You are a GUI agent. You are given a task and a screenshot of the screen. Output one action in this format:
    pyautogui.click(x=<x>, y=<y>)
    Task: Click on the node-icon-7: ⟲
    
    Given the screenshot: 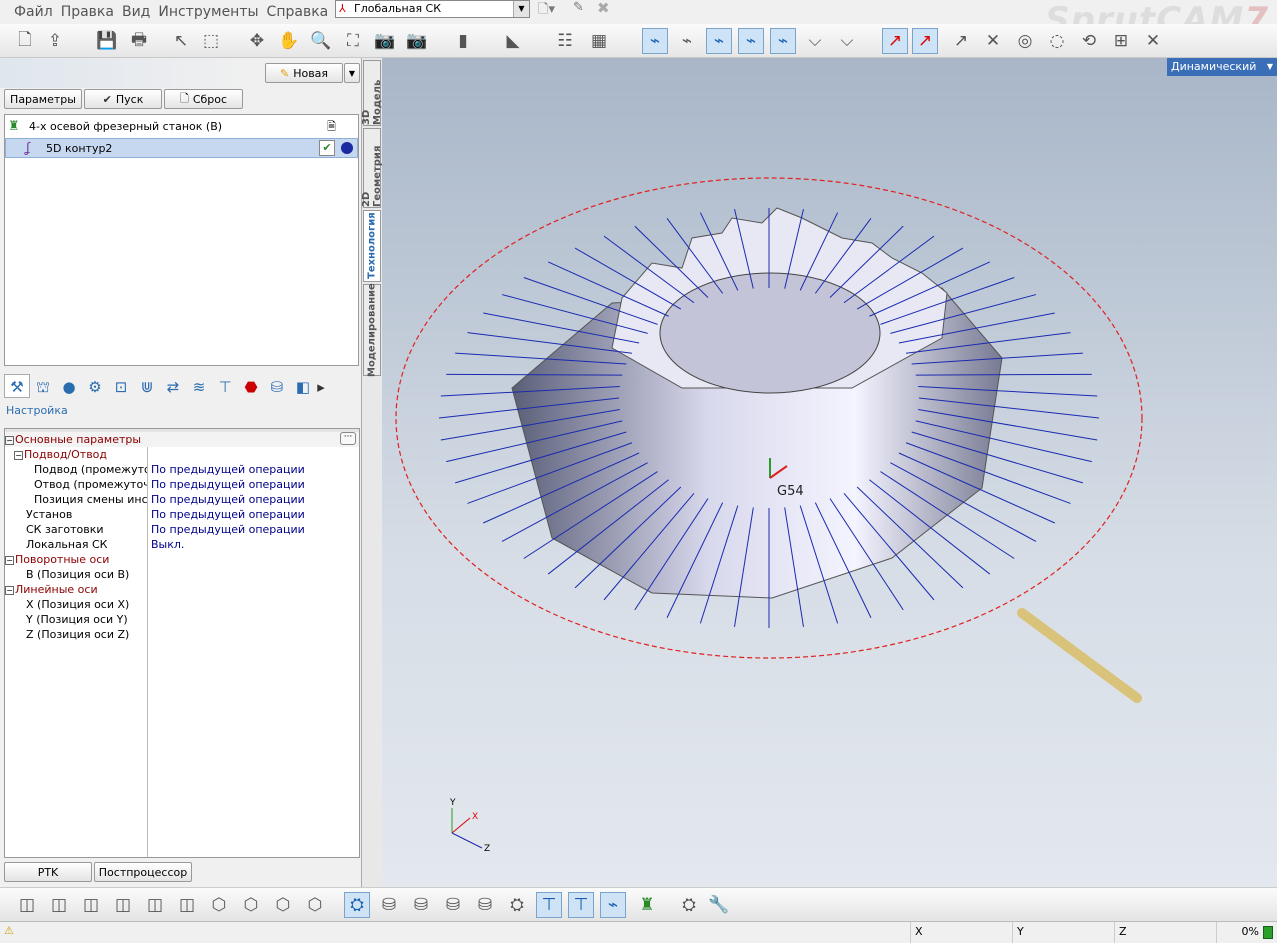 What is the action you would take?
    pyautogui.click(x=1089, y=41)
    